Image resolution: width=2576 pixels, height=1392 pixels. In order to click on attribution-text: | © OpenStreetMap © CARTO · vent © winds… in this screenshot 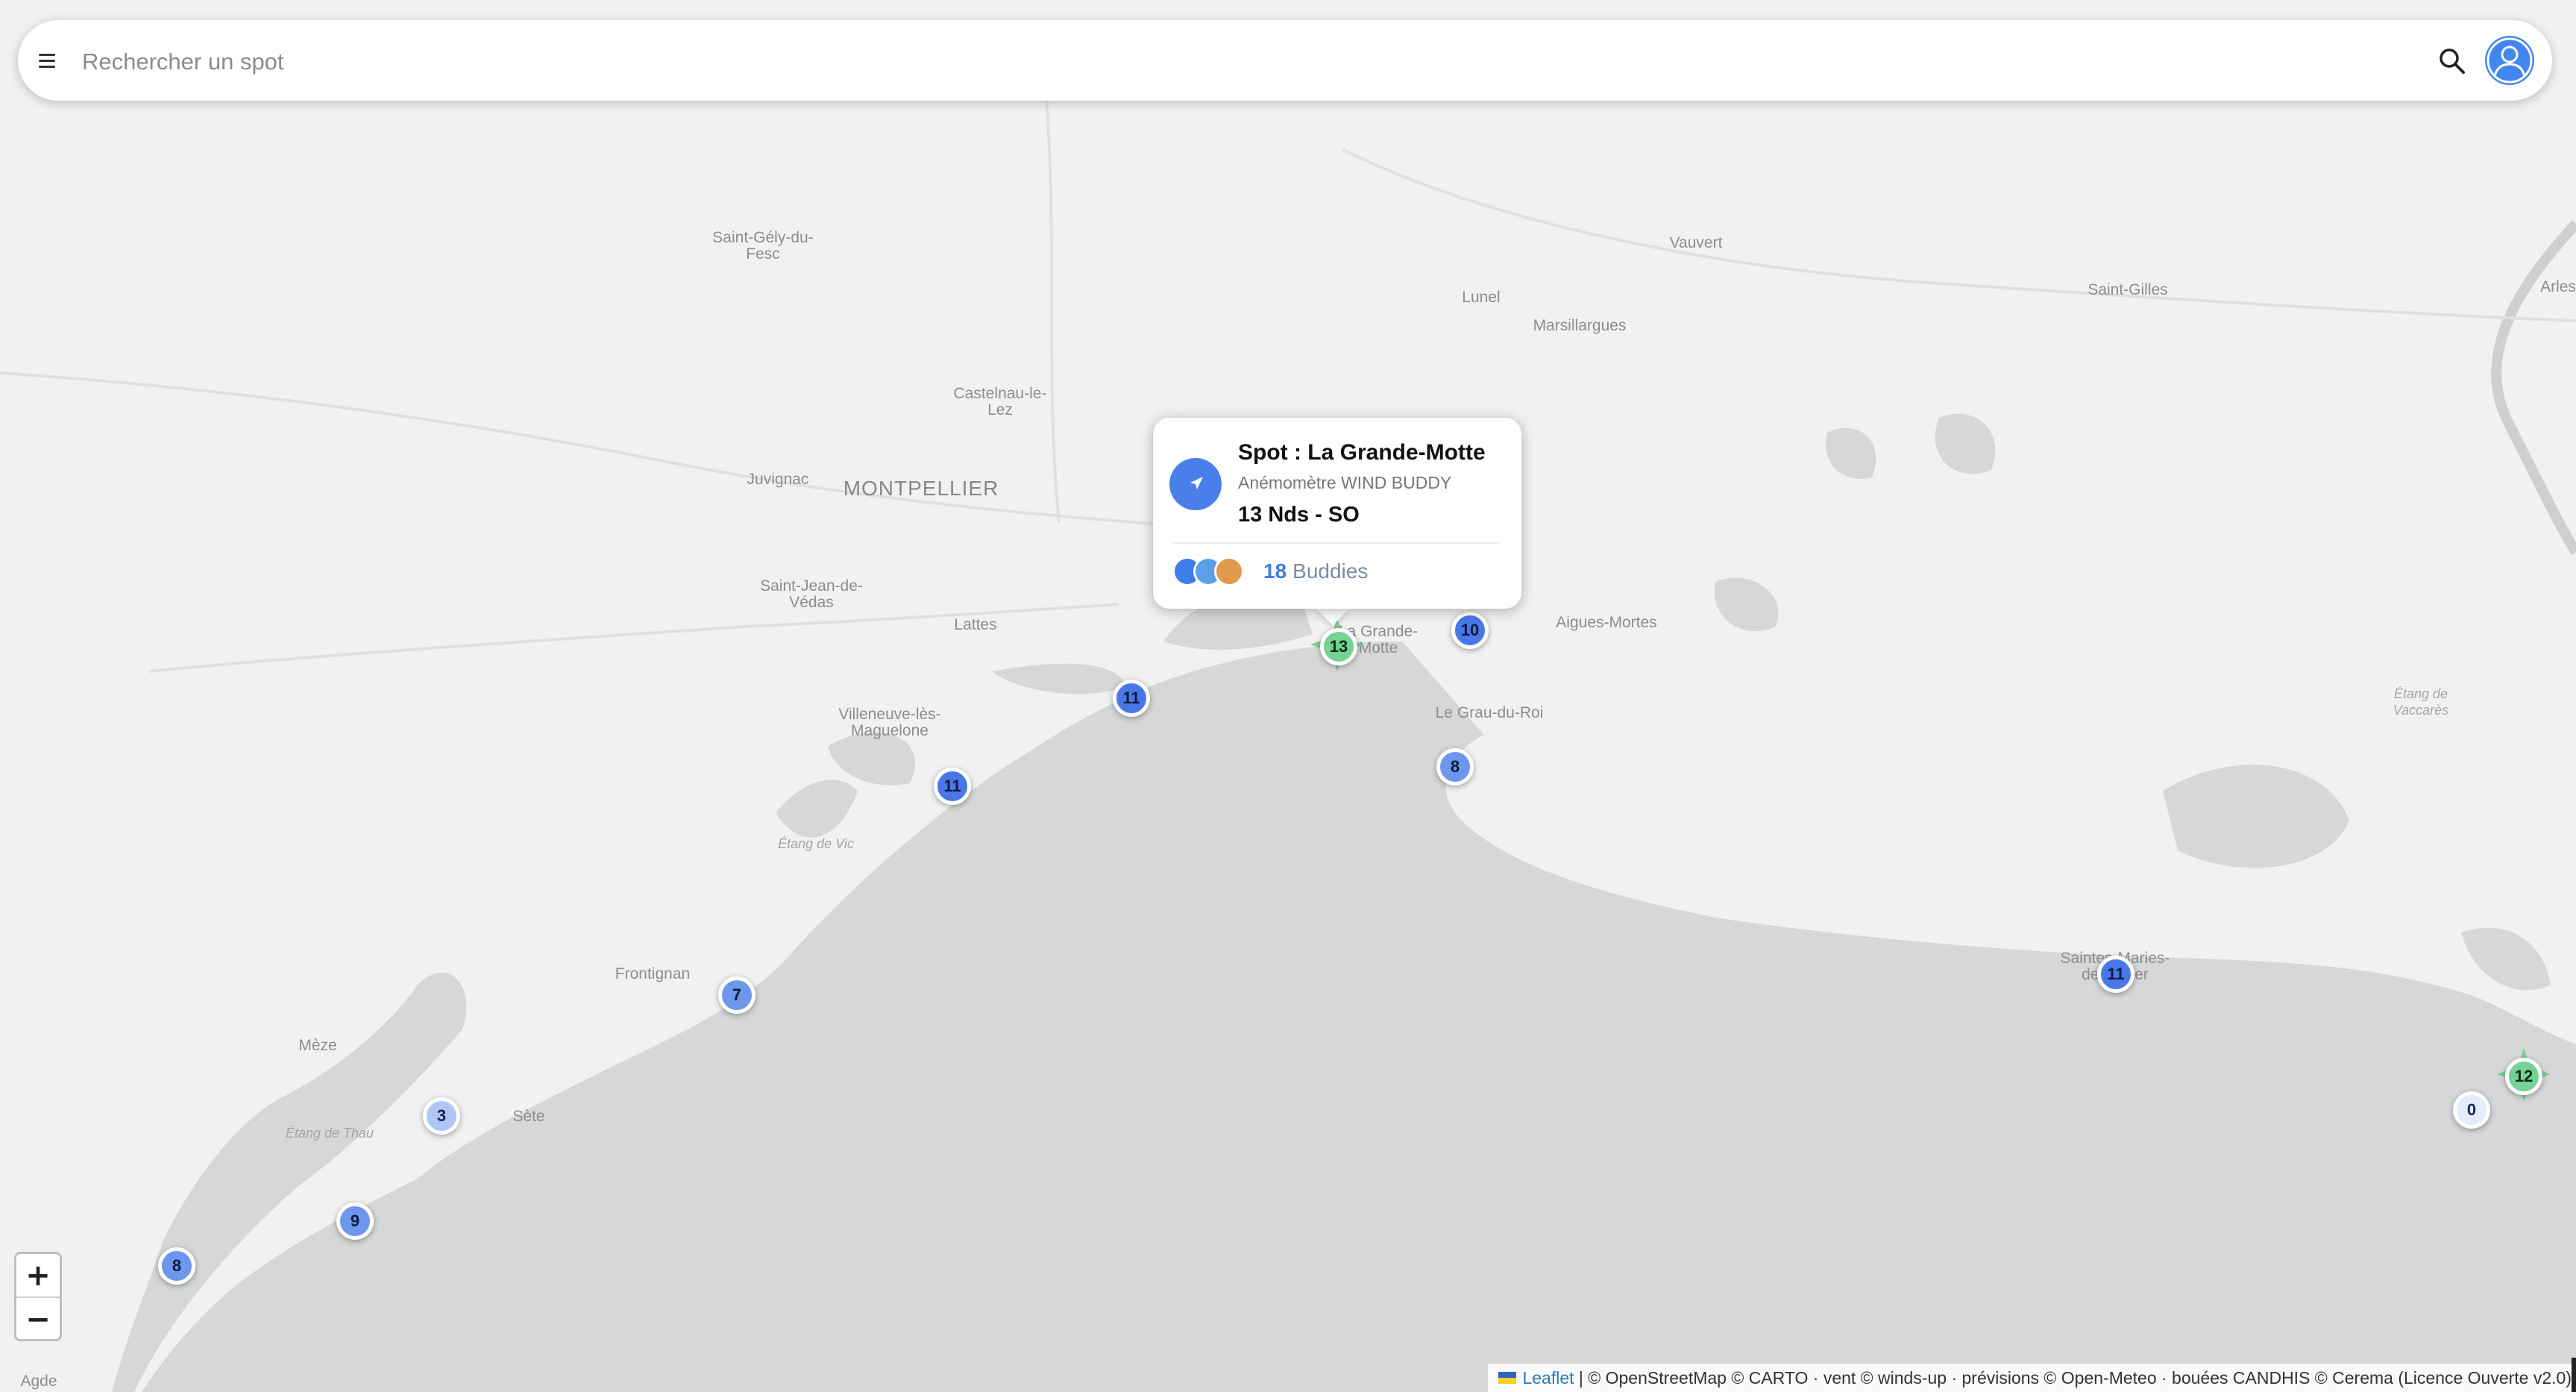, I will do `click(2075, 1377)`.